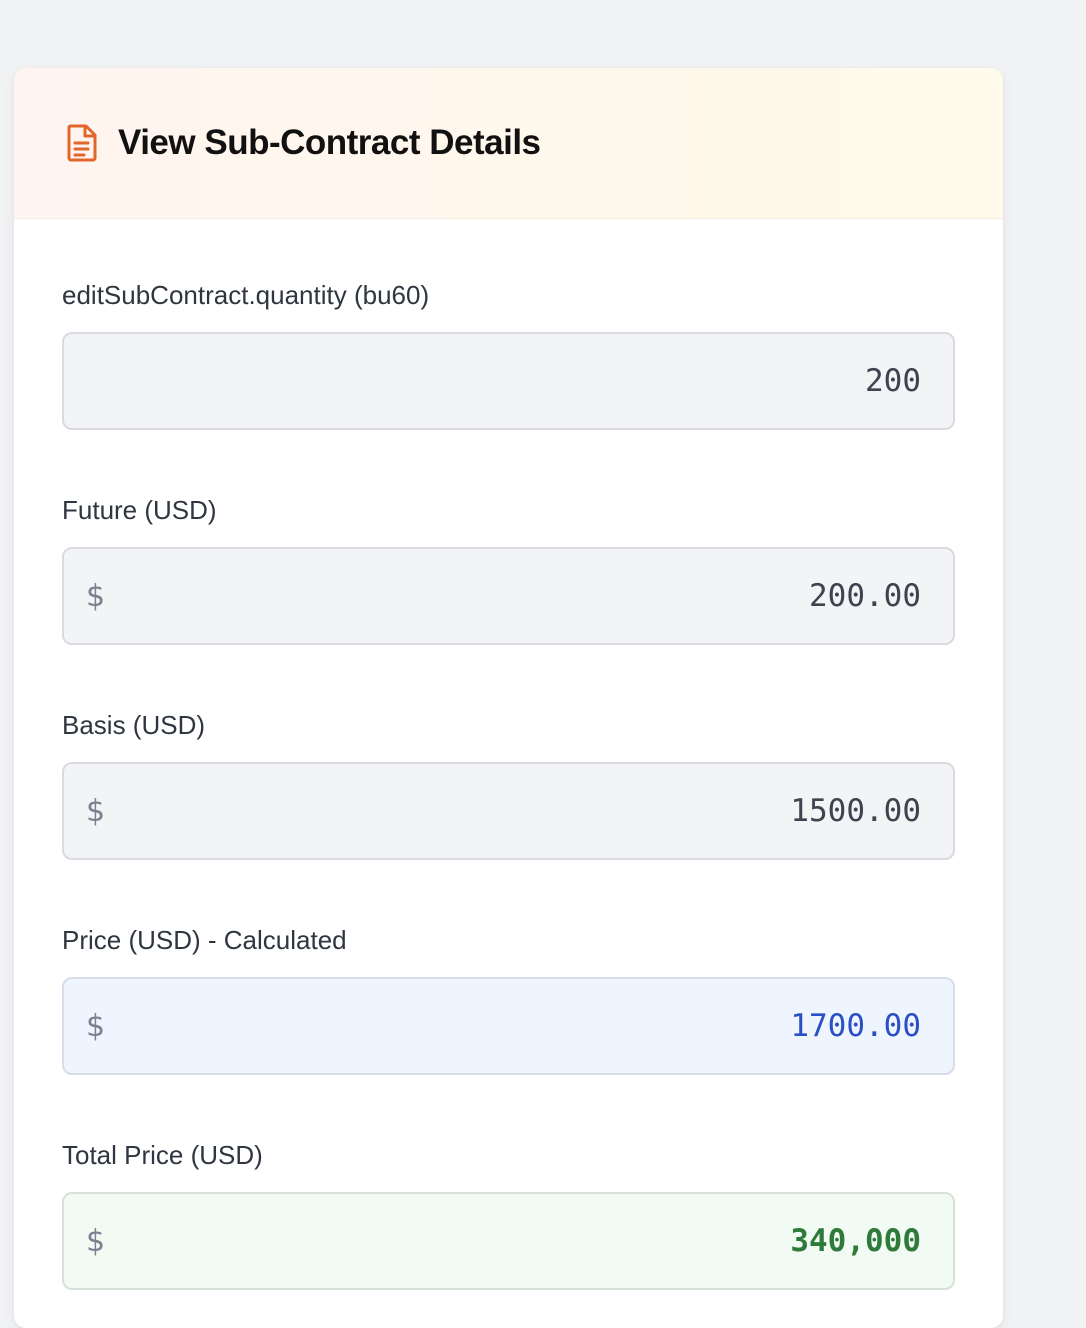 Image resolution: width=1086 pixels, height=1328 pixels. I want to click on price-field: Price (USD) - Calculated $ 1700.00, so click(508, 999).